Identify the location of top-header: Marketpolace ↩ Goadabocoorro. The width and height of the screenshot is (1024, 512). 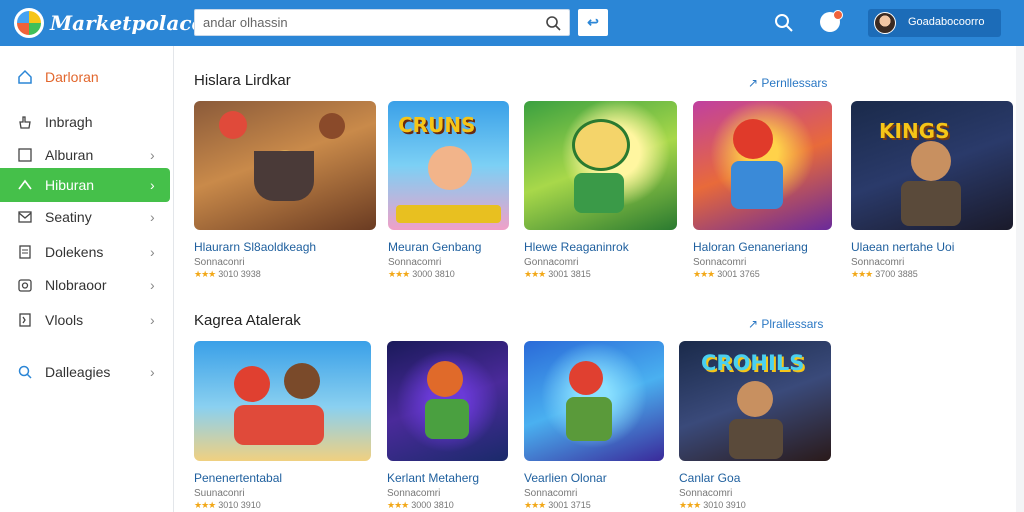
(512, 23).